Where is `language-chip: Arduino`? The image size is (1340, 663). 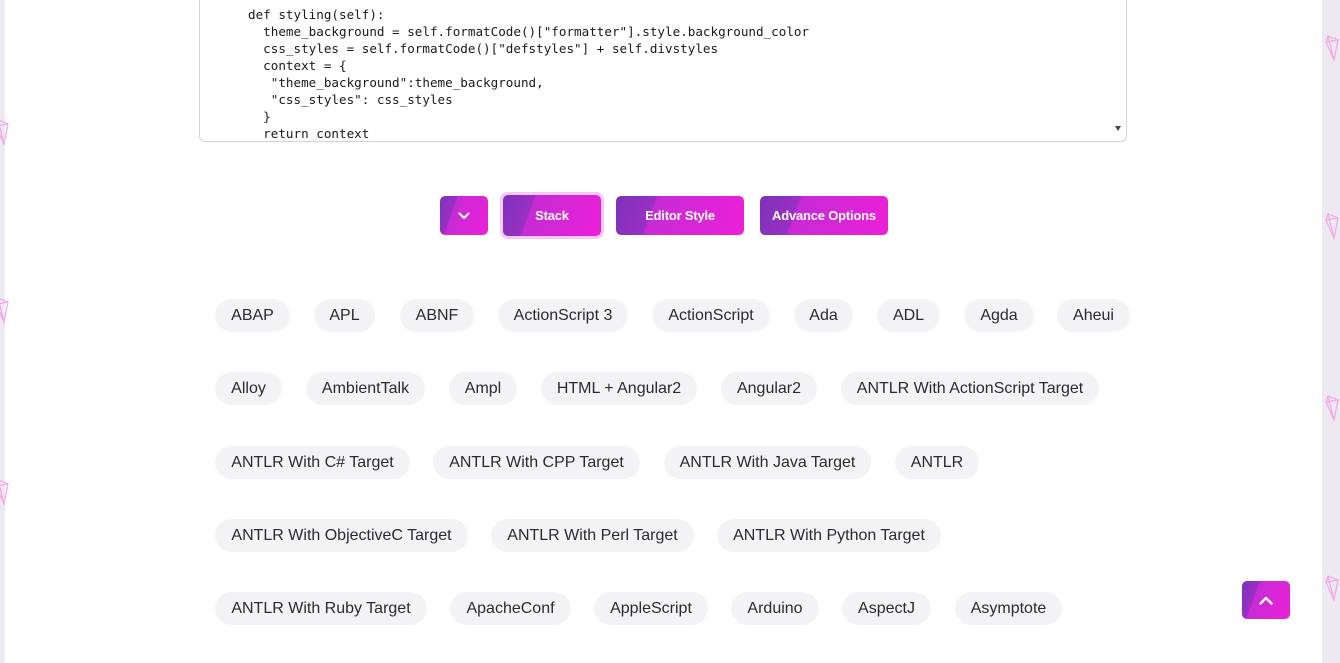
language-chip: Arduino is located at coordinates (775, 608).